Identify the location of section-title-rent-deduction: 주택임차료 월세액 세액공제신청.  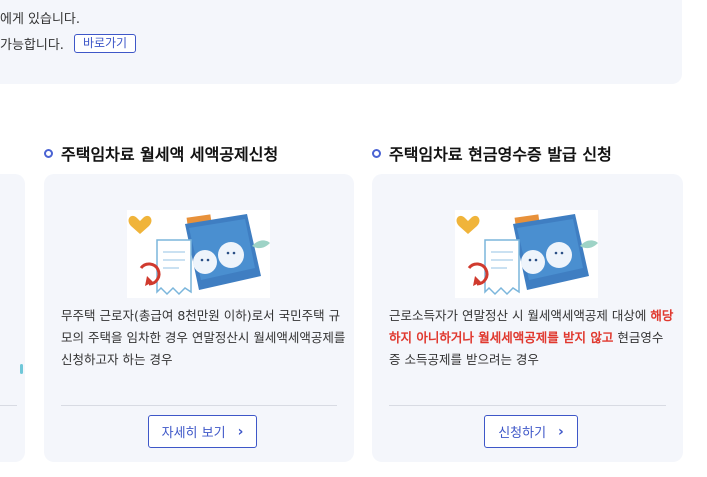
(161, 153).